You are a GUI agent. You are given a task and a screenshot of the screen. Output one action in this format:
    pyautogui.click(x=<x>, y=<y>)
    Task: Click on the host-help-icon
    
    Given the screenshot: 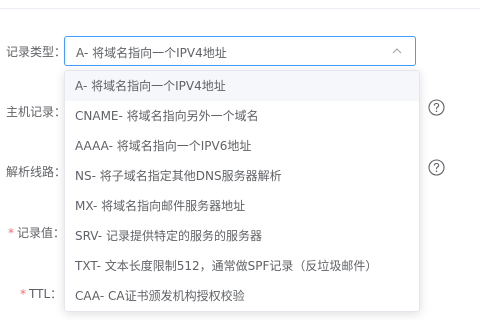 What is the action you would take?
    pyautogui.click(x=436, y=107)
    